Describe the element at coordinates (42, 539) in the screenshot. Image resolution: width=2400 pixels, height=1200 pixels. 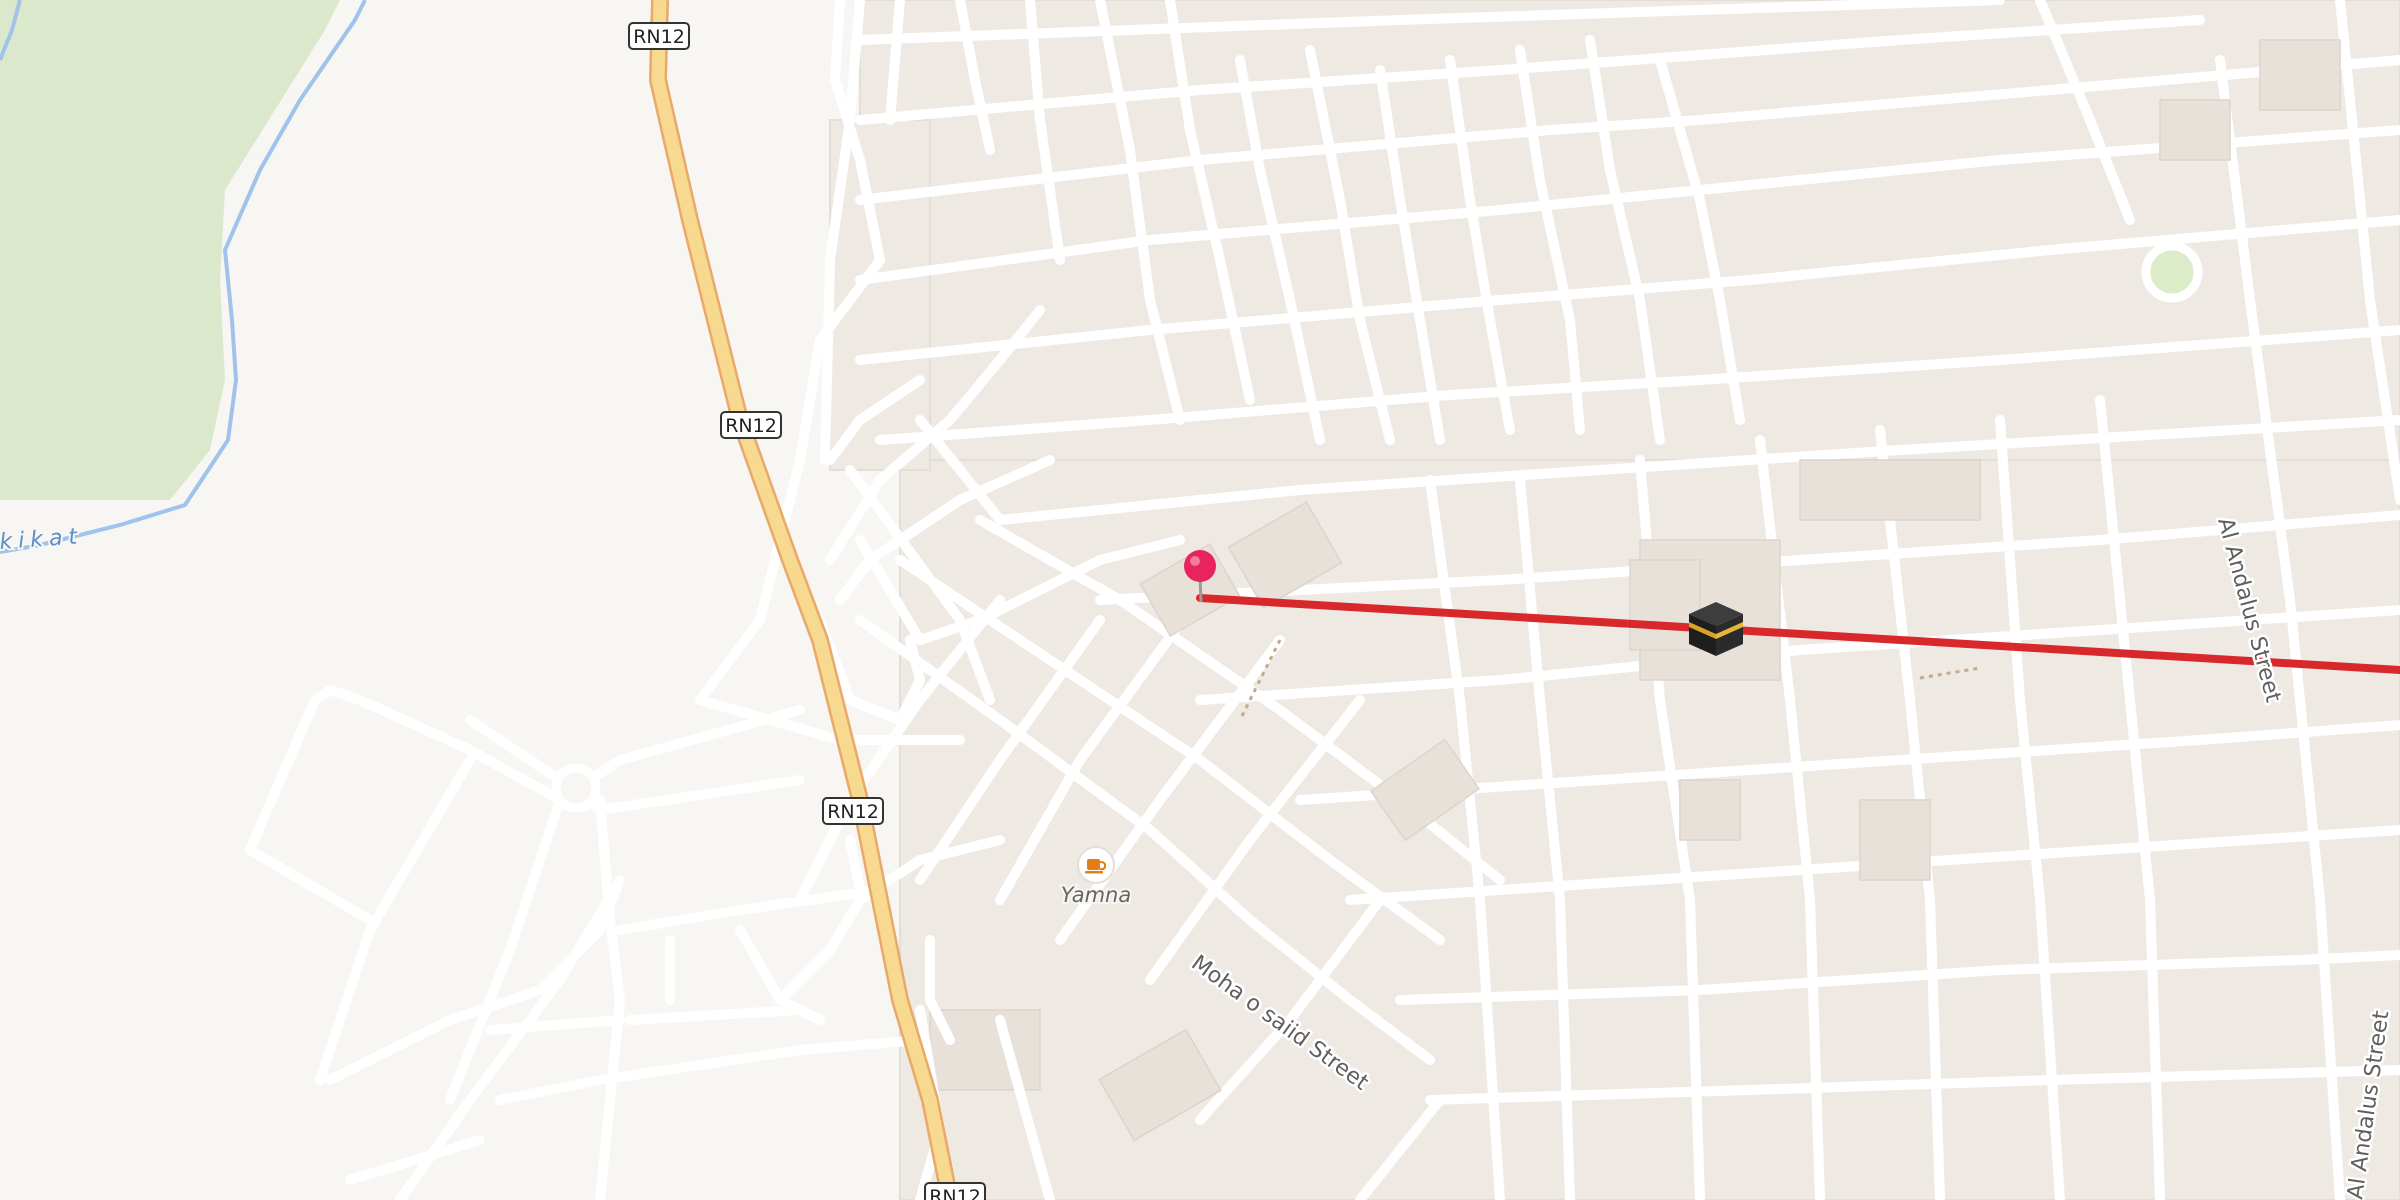
I see `waterway-label: kikat` at that location.